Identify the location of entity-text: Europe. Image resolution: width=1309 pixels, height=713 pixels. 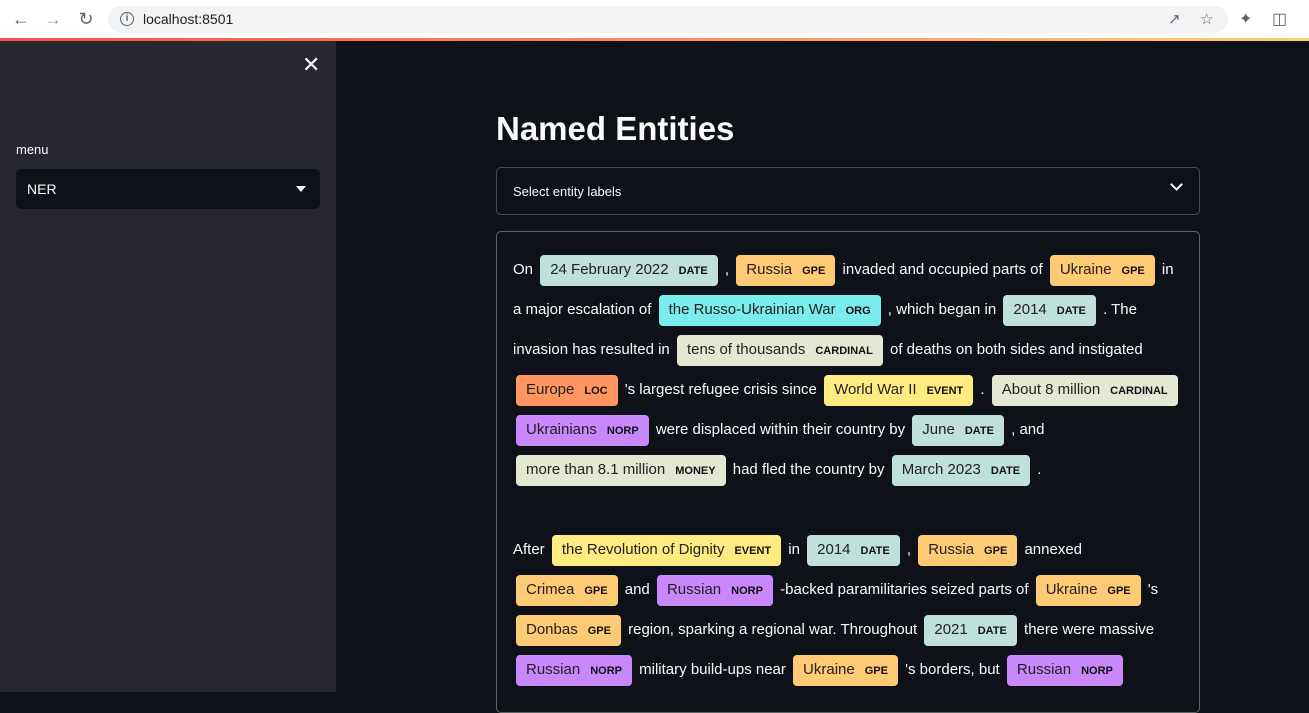
(550, 389).